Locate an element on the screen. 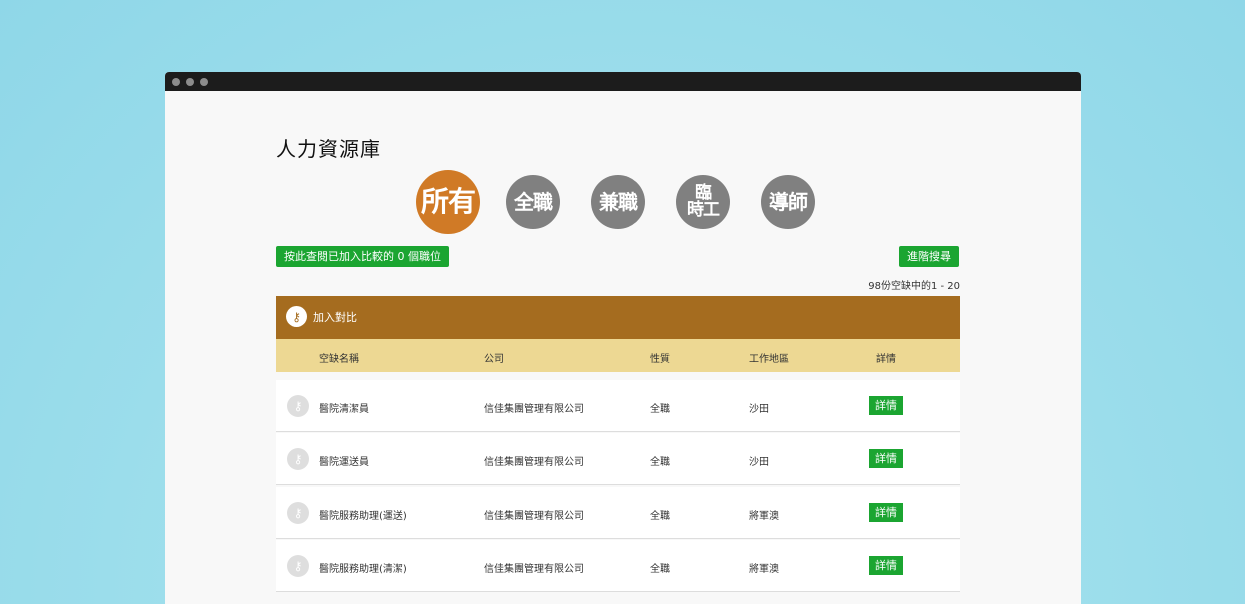  add-compare-control: ⚷ 加入對比 is located at coordinates (321, 316).